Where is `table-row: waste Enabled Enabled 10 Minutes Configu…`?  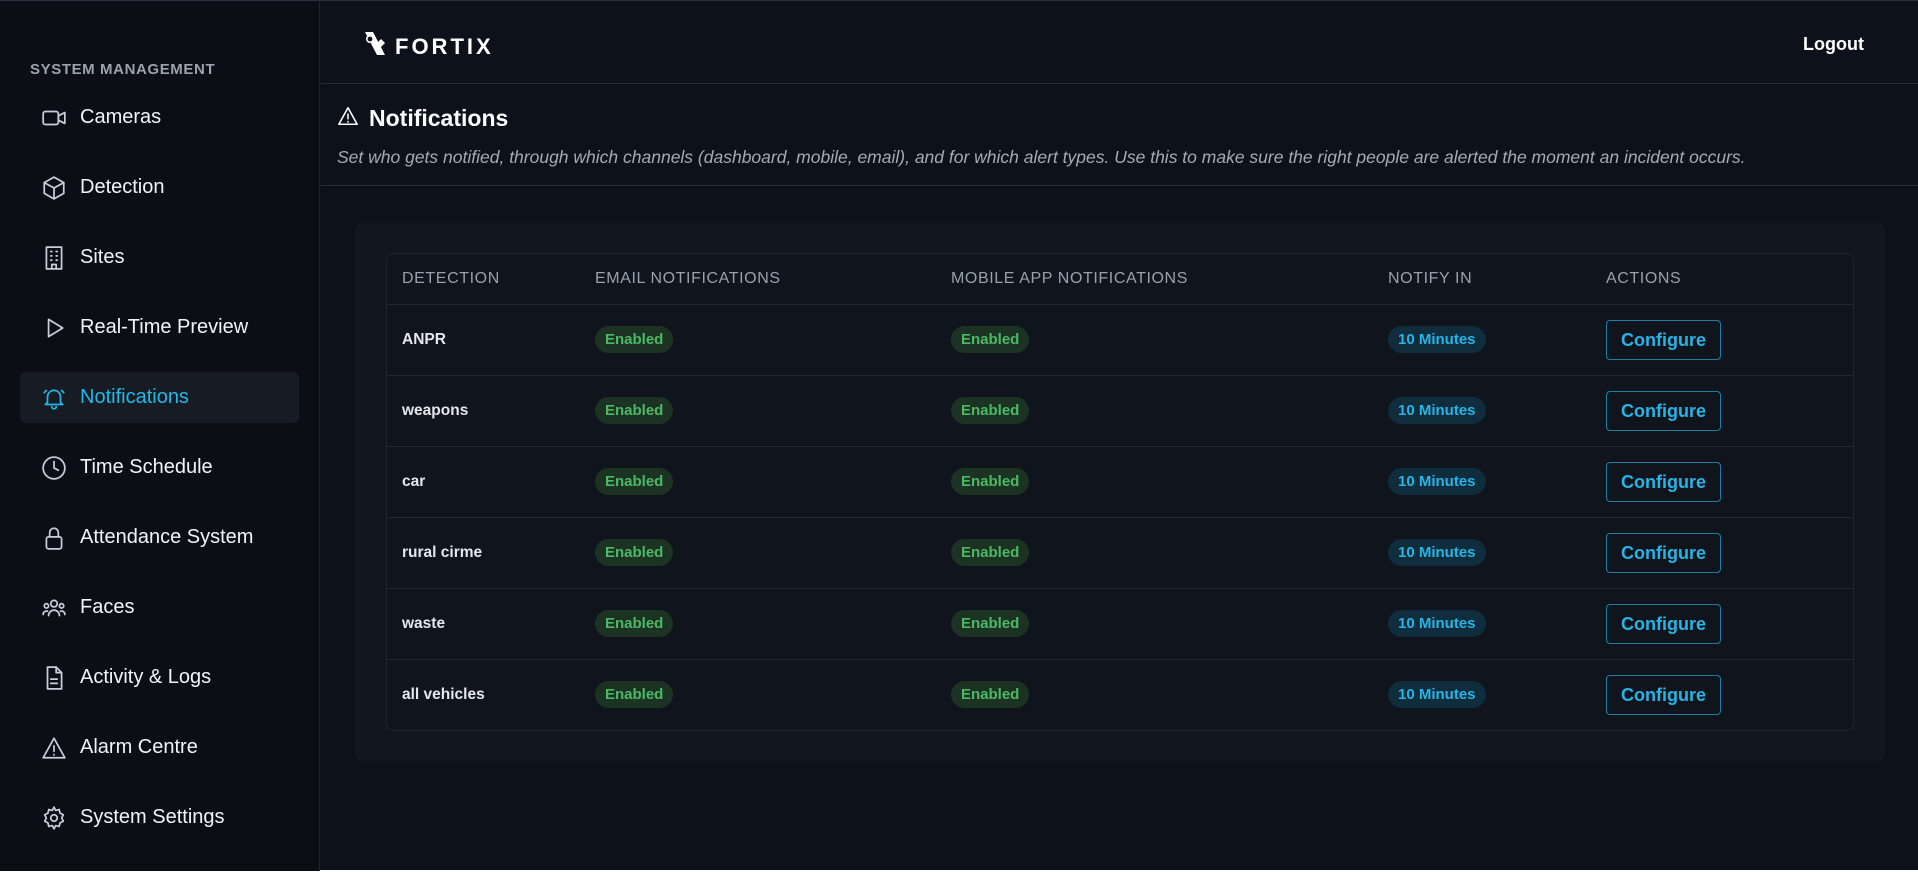 table-row: waste Enabled Enabled 10 Minutes Configu… is located at coordinates (1120, 624).